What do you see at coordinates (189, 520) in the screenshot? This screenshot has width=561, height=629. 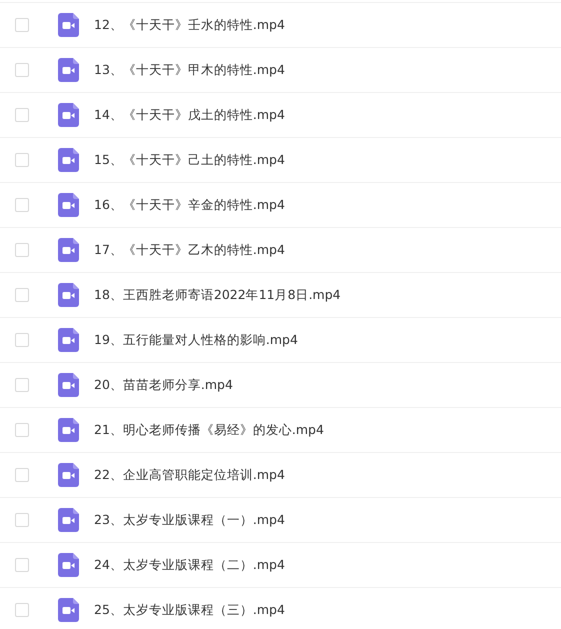 I see `file-name: 23、太岁专业版课程（一）.mp4` at bounding box center [189, 520].